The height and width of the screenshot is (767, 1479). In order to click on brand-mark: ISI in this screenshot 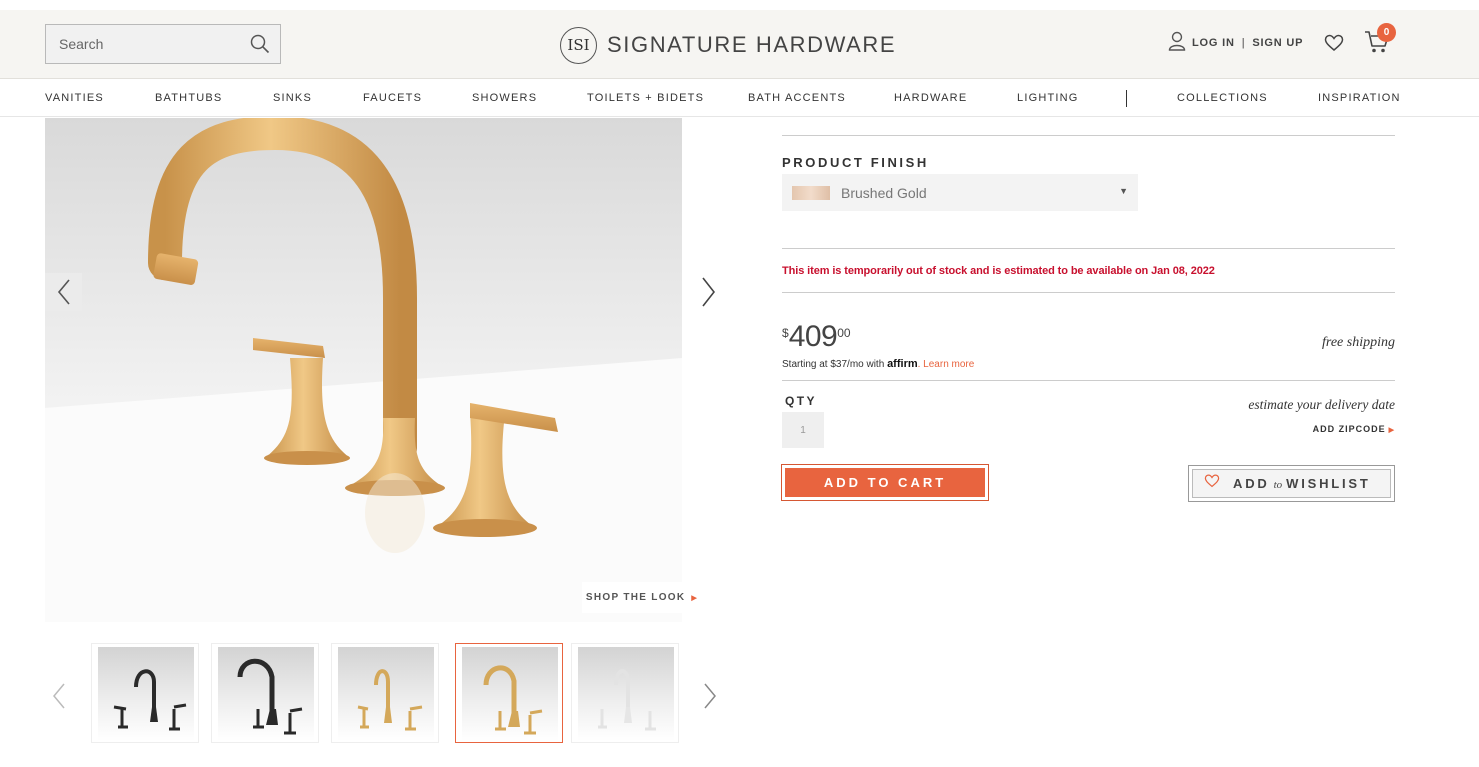, I will do `click(578, 45)`.